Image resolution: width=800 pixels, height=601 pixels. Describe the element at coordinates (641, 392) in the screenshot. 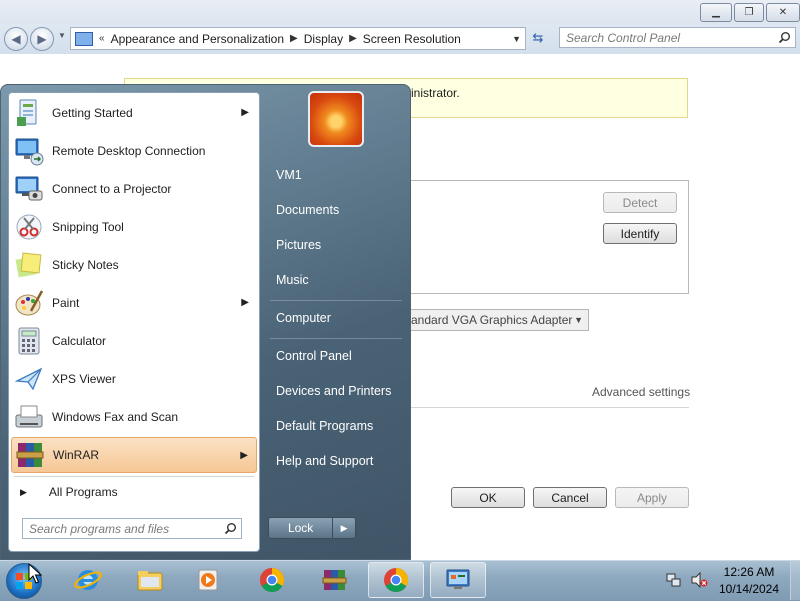

I see `advanced-settings-link: Advanced settings` at that location.